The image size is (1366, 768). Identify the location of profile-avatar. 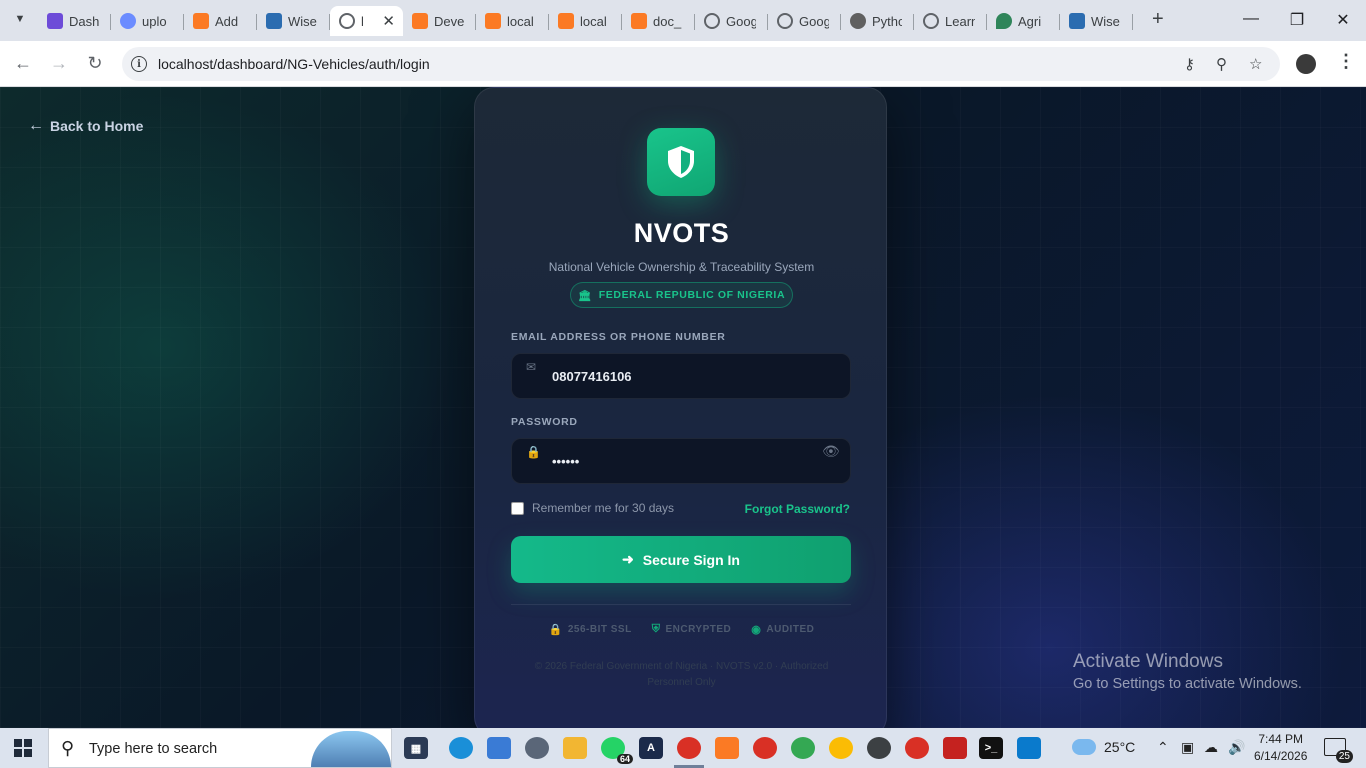
(1306, 64).